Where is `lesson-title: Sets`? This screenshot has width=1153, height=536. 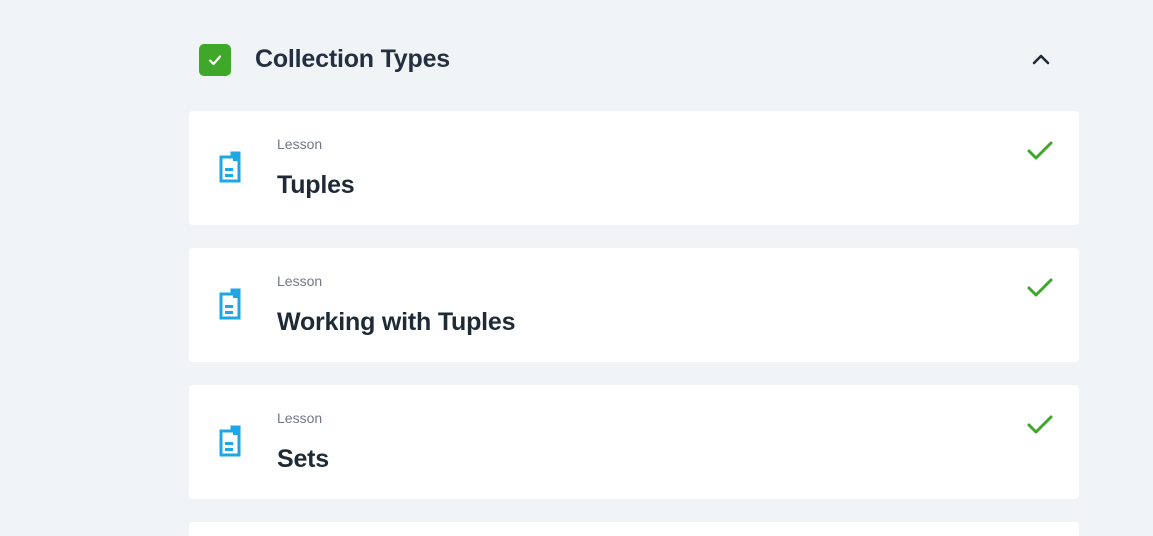
lesson-title: Sets is located at coordinates (303, 459).